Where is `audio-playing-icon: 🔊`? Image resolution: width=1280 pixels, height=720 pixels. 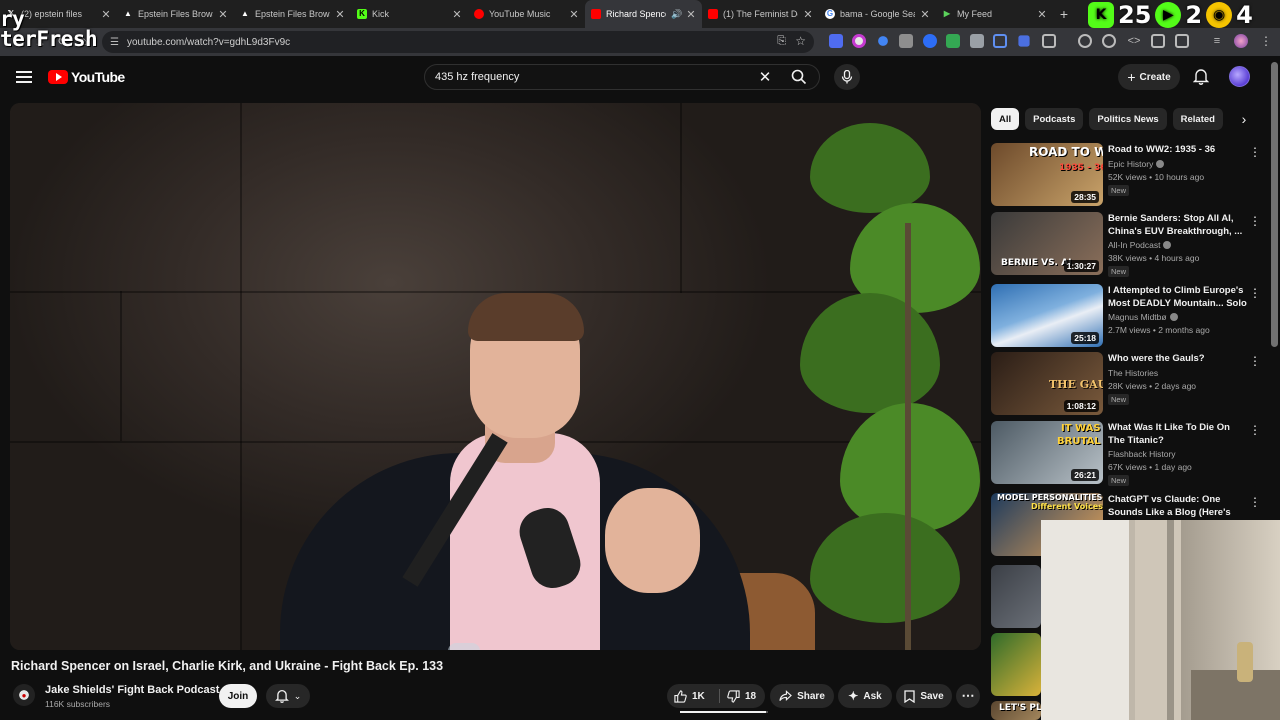 audio-playing-icon: 🔊 is located at coordinates (676, 14).